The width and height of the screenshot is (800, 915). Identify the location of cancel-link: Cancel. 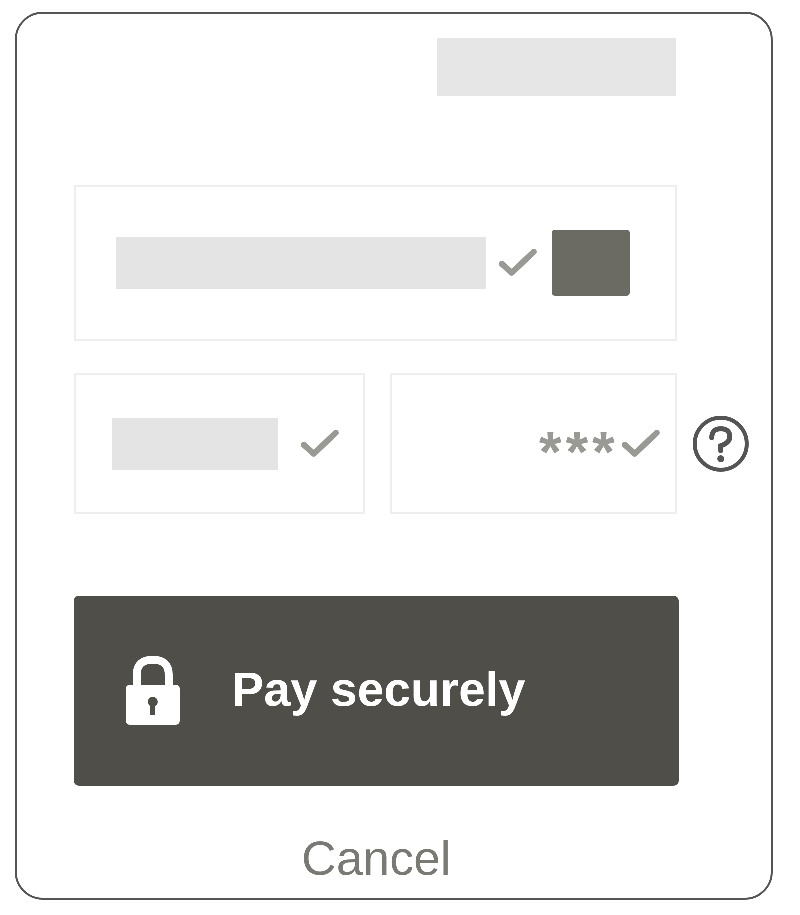
(377, 860).